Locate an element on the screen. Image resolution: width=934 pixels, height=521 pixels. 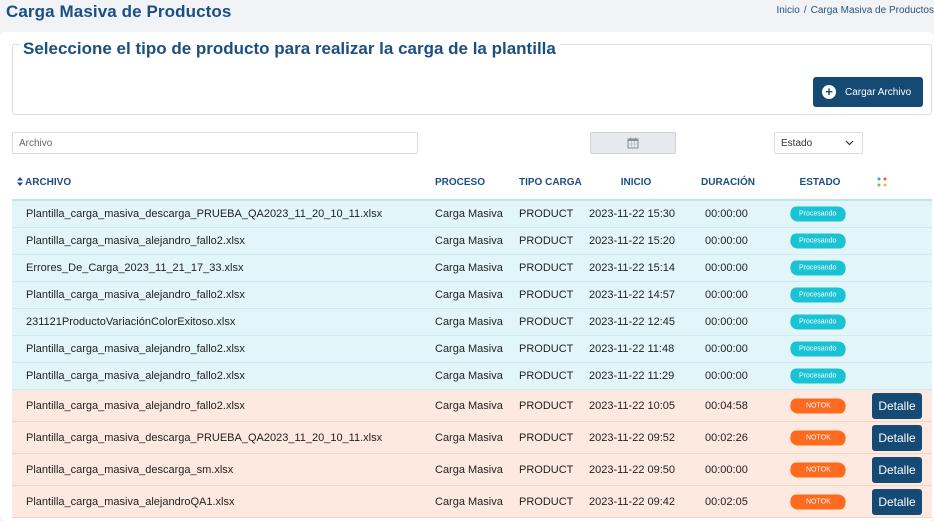
column-header-archivo-label: ARCHIVO is located at coordinates (48, 182).